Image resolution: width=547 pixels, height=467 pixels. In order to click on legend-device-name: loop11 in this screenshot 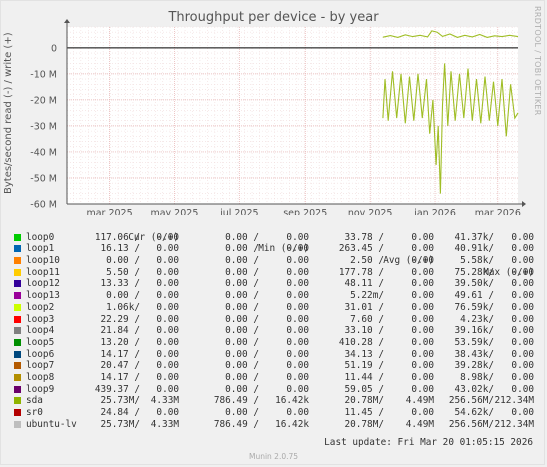, I will do `click(43, 272)`.